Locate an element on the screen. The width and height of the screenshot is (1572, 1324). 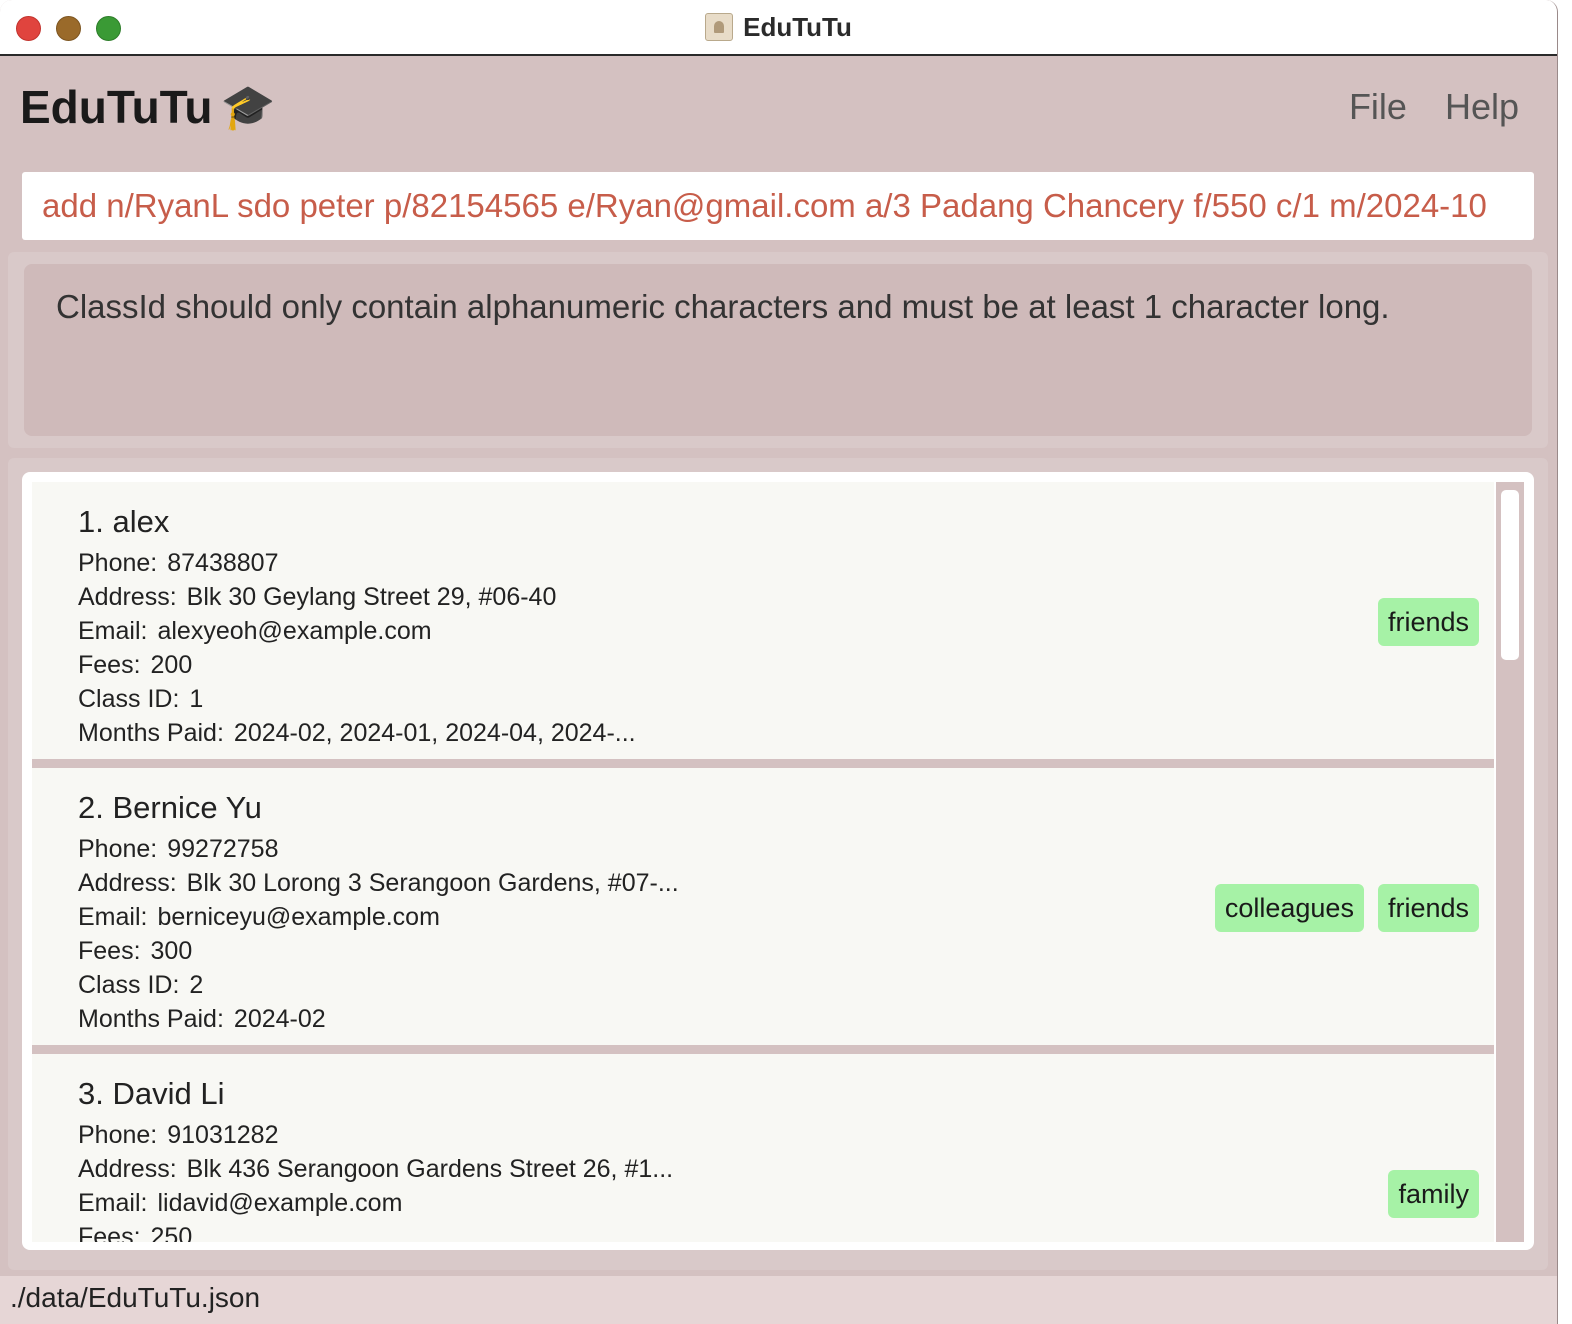
fees-value: 300 is located at coordinates (171, 951).